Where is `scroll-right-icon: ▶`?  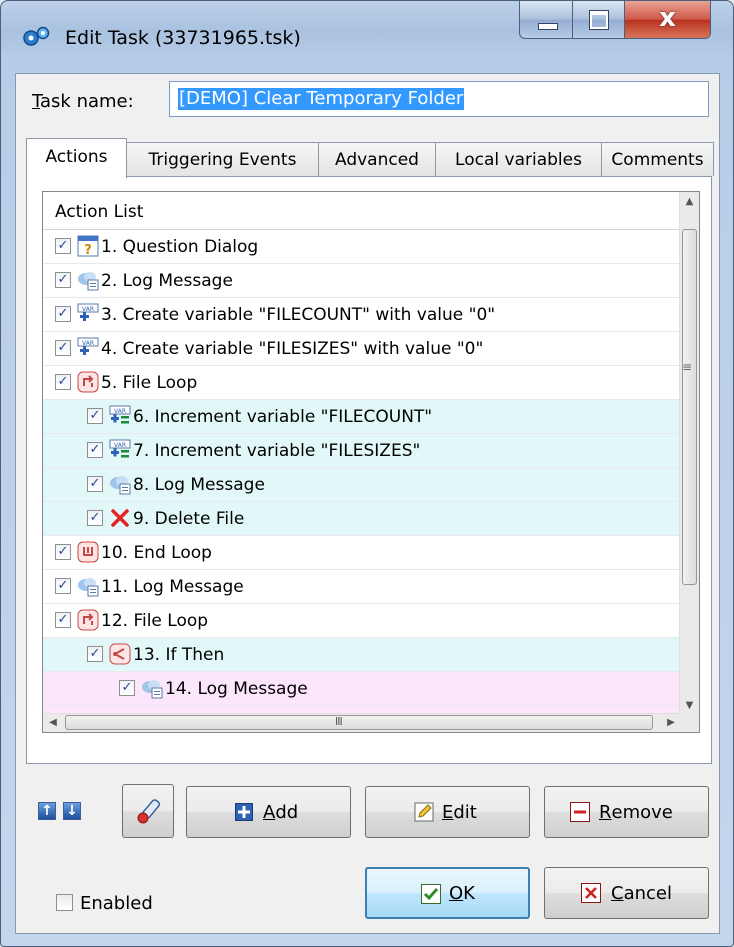 scroll-right-icon: ▶ is located at coordinates (671, 723).